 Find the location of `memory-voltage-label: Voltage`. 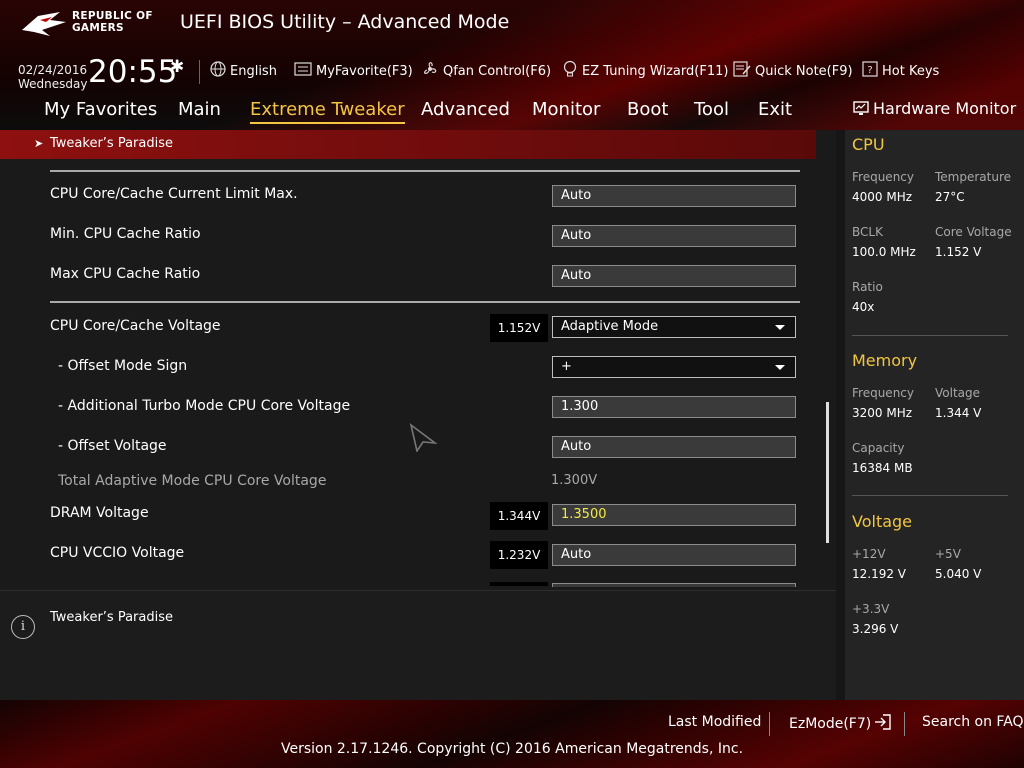

memory-voltage-label: Voltage is located at coordinates (958, 393).